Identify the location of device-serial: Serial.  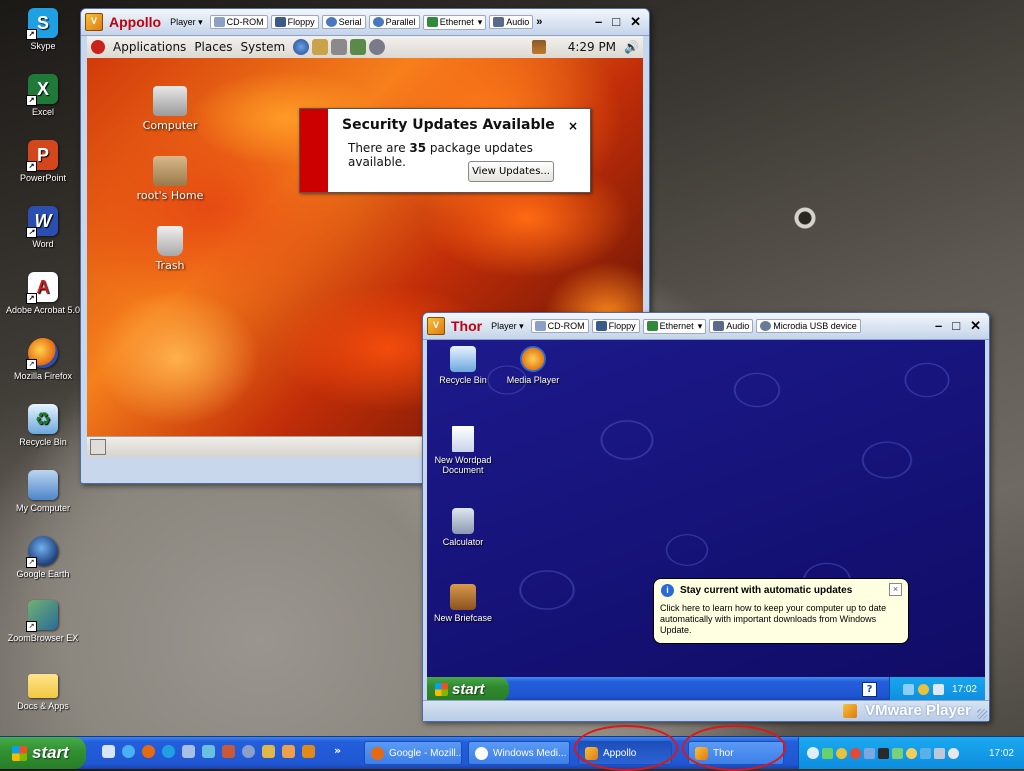
(343, 22).